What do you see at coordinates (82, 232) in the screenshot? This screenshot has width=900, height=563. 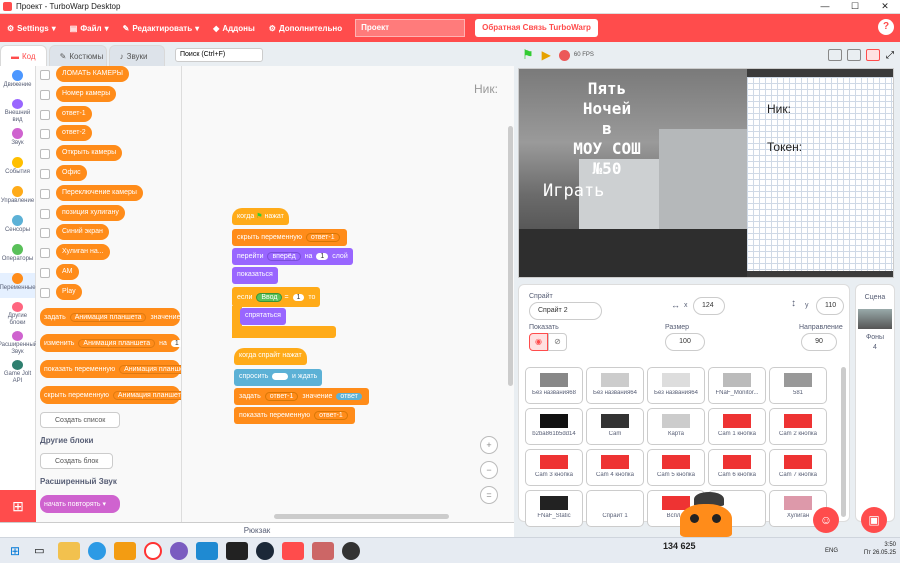 I see `variable-block: Синий экран` at bounding box center [82, 232].